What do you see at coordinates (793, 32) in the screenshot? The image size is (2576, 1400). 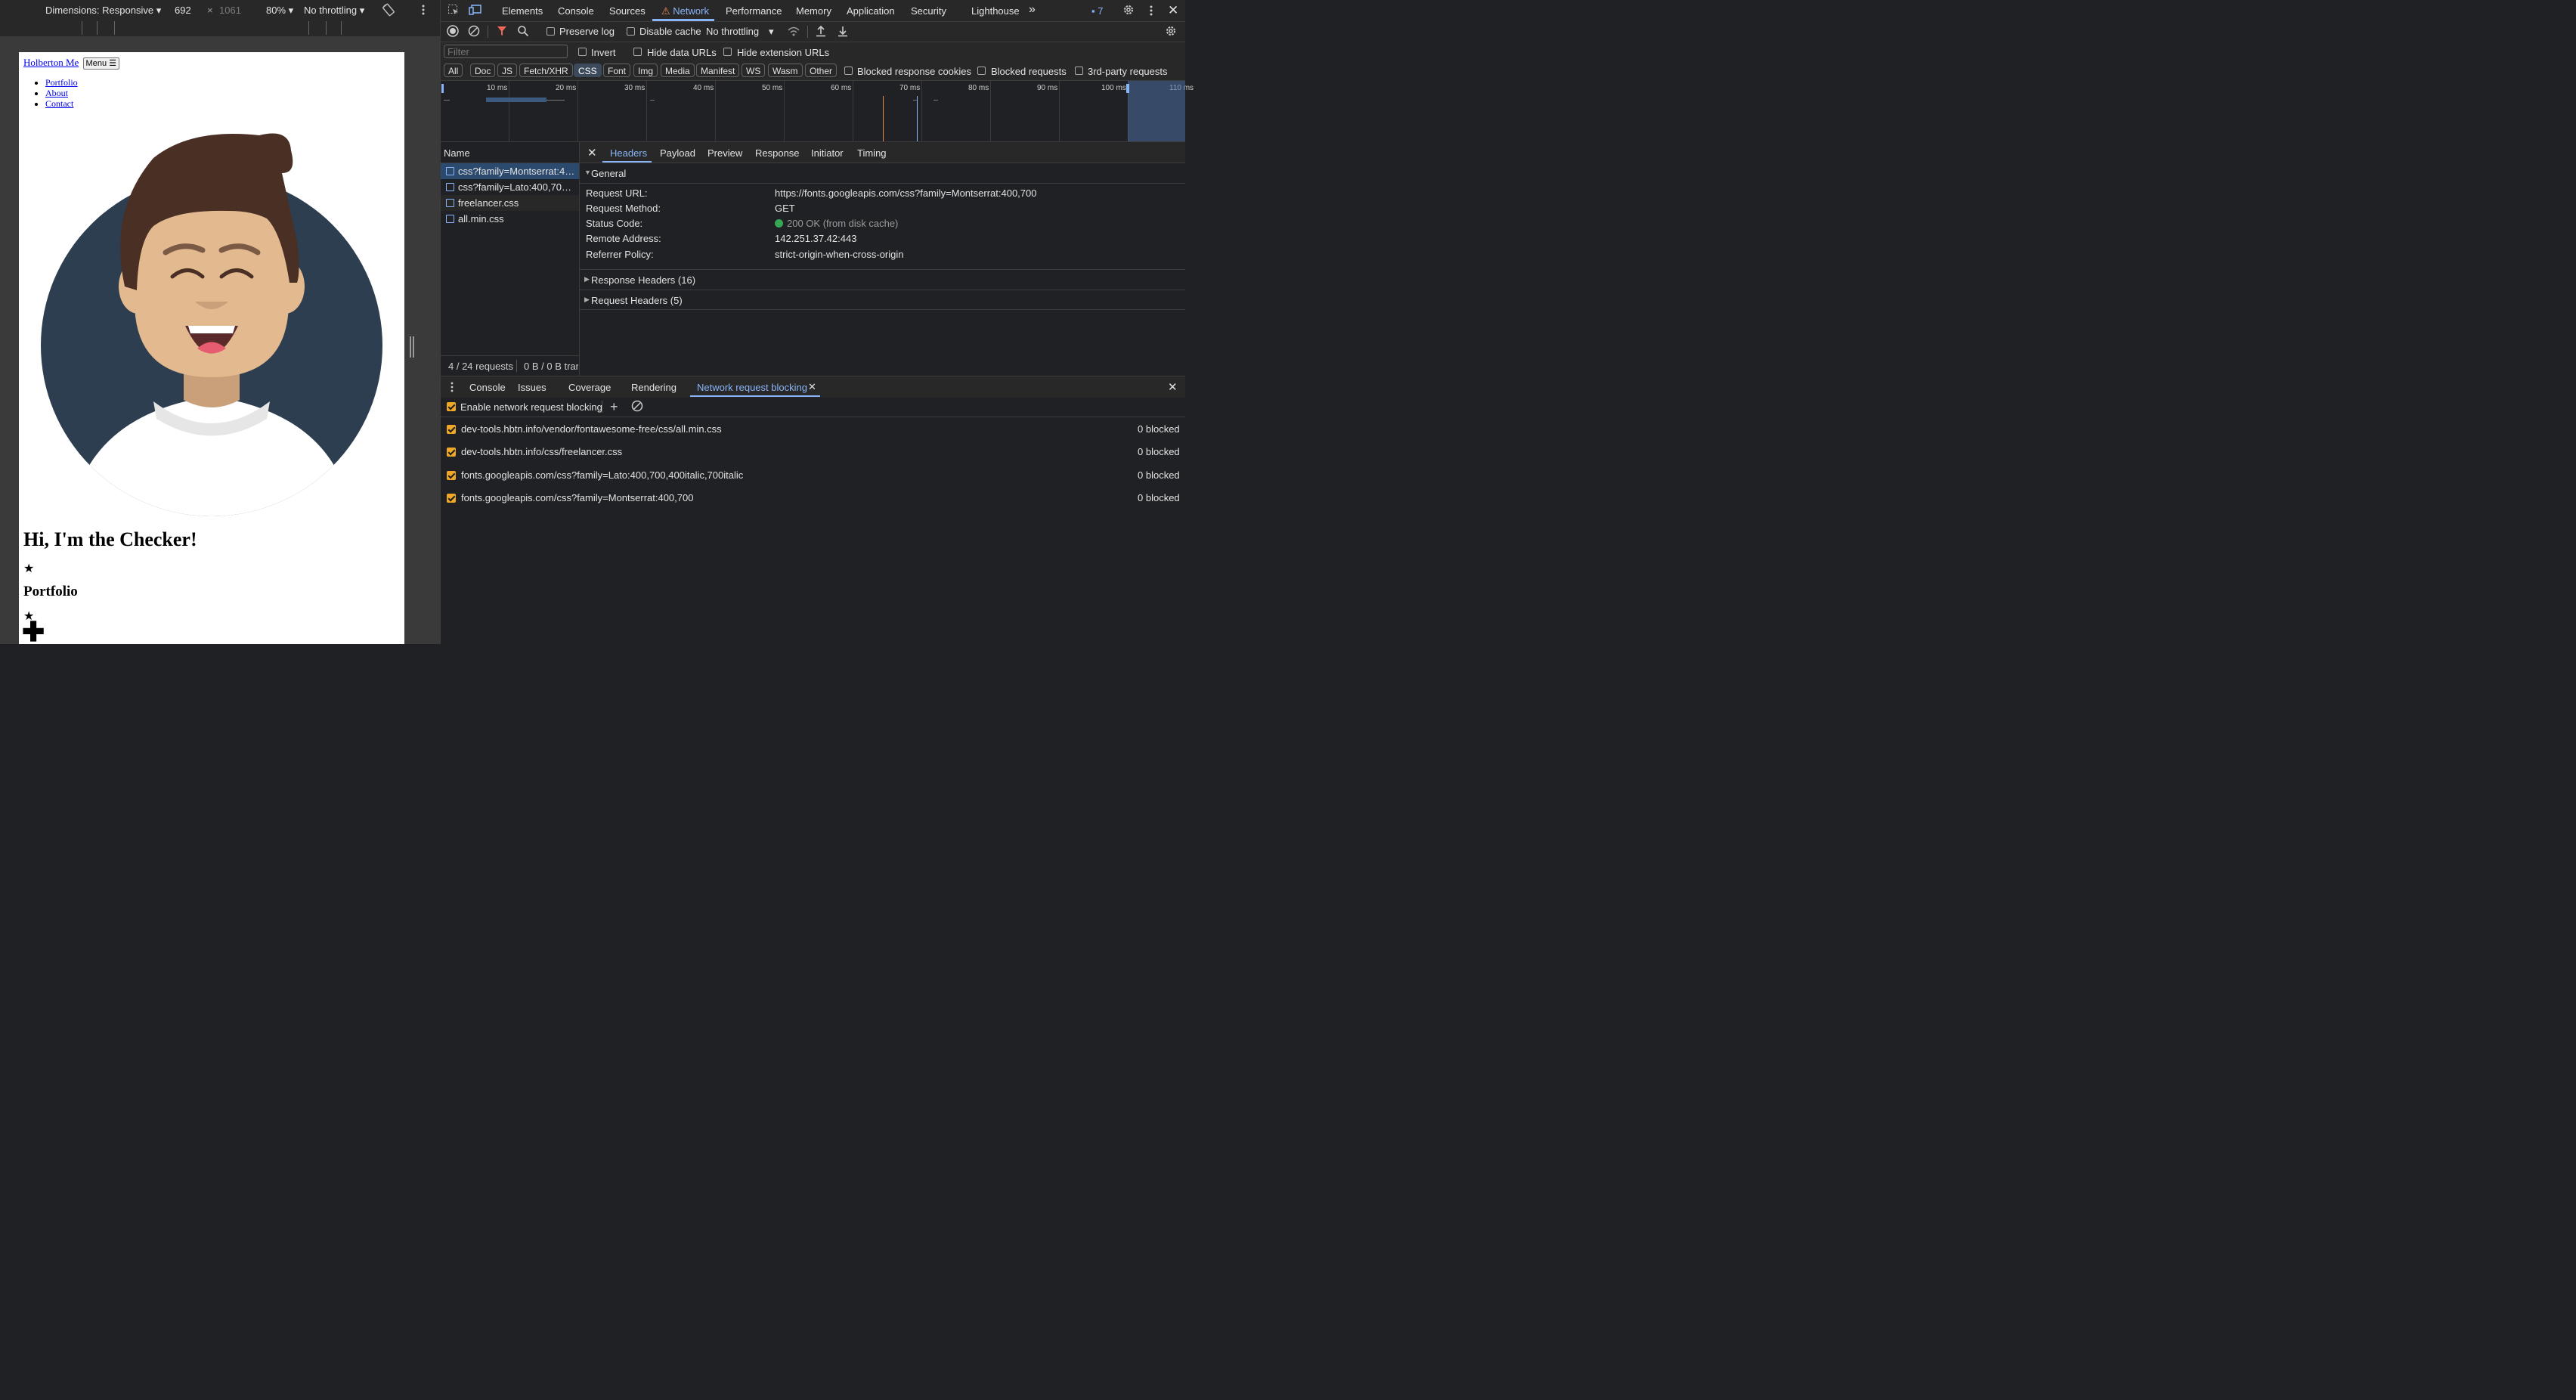 I see `network-conditions-icon` at bounding box center [793, 32].